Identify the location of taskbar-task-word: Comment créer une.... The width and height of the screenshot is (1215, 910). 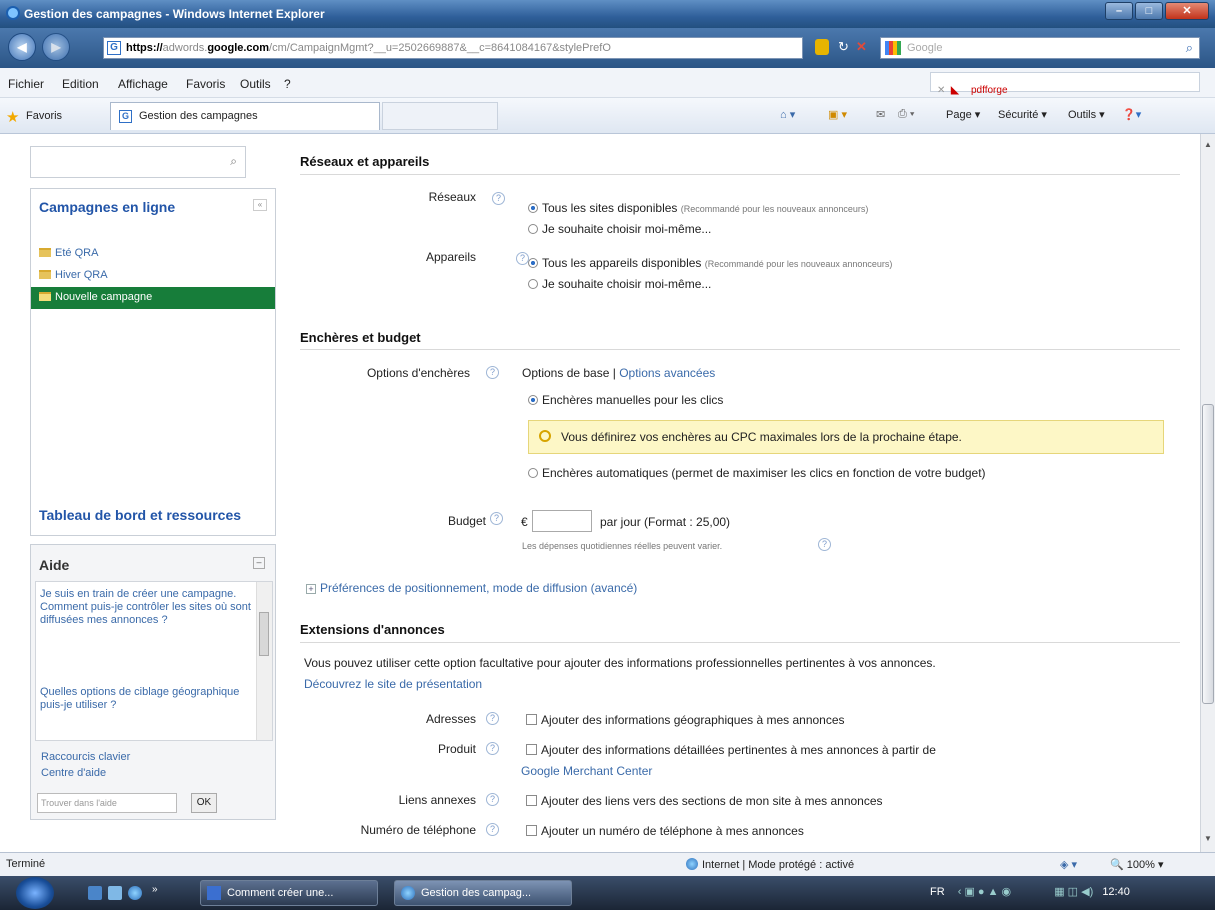
(289, 893).